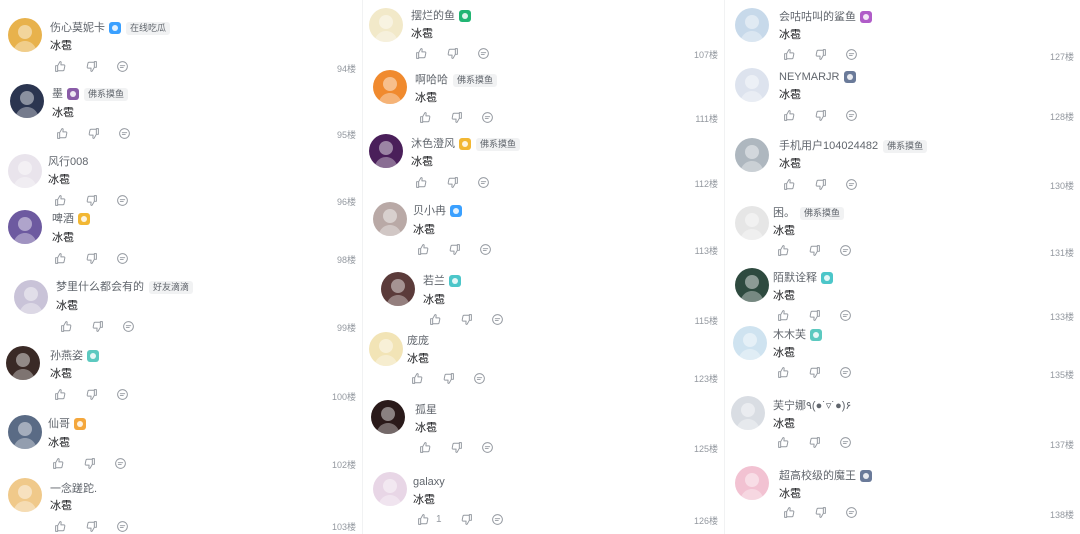 This screenshot has height=534, width=1080. What do you see at coordinates (59, 424) in the screenshot?
I see `username: 仙哥` at bounding box center [59, 424].